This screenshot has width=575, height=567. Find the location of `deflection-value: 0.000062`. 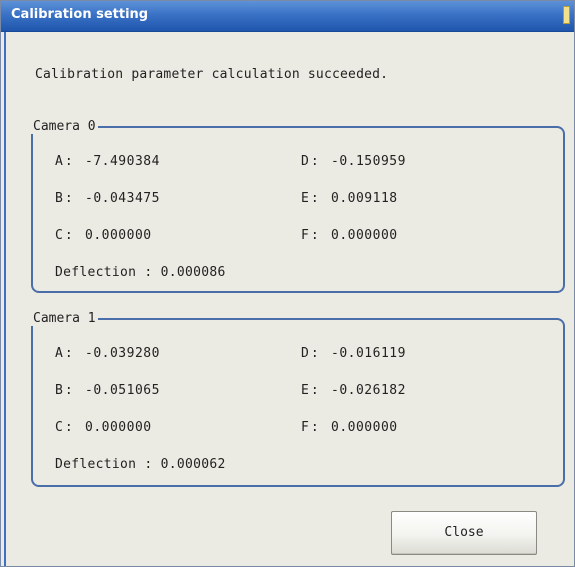

deflection-value: 0.000062 is located at coordinates (193, 464).